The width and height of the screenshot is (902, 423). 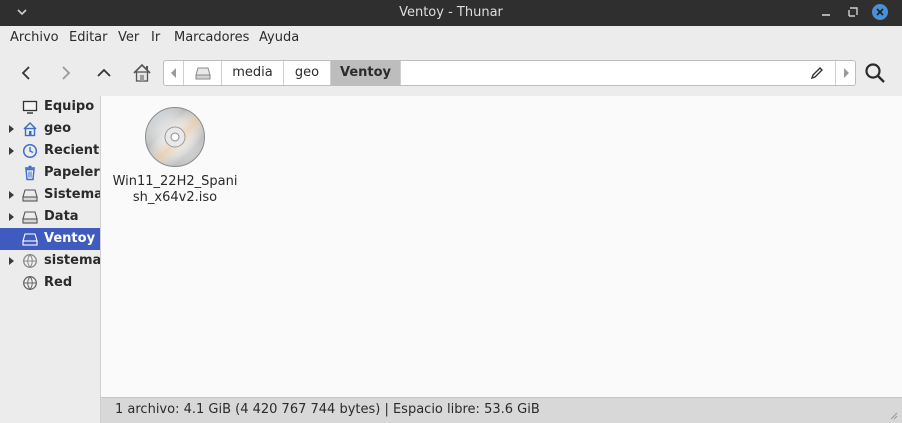 What do you see at coordinates (175, 137) in the screenshot?
I see `optical-disc-icon` at bounding box center [175, 137].